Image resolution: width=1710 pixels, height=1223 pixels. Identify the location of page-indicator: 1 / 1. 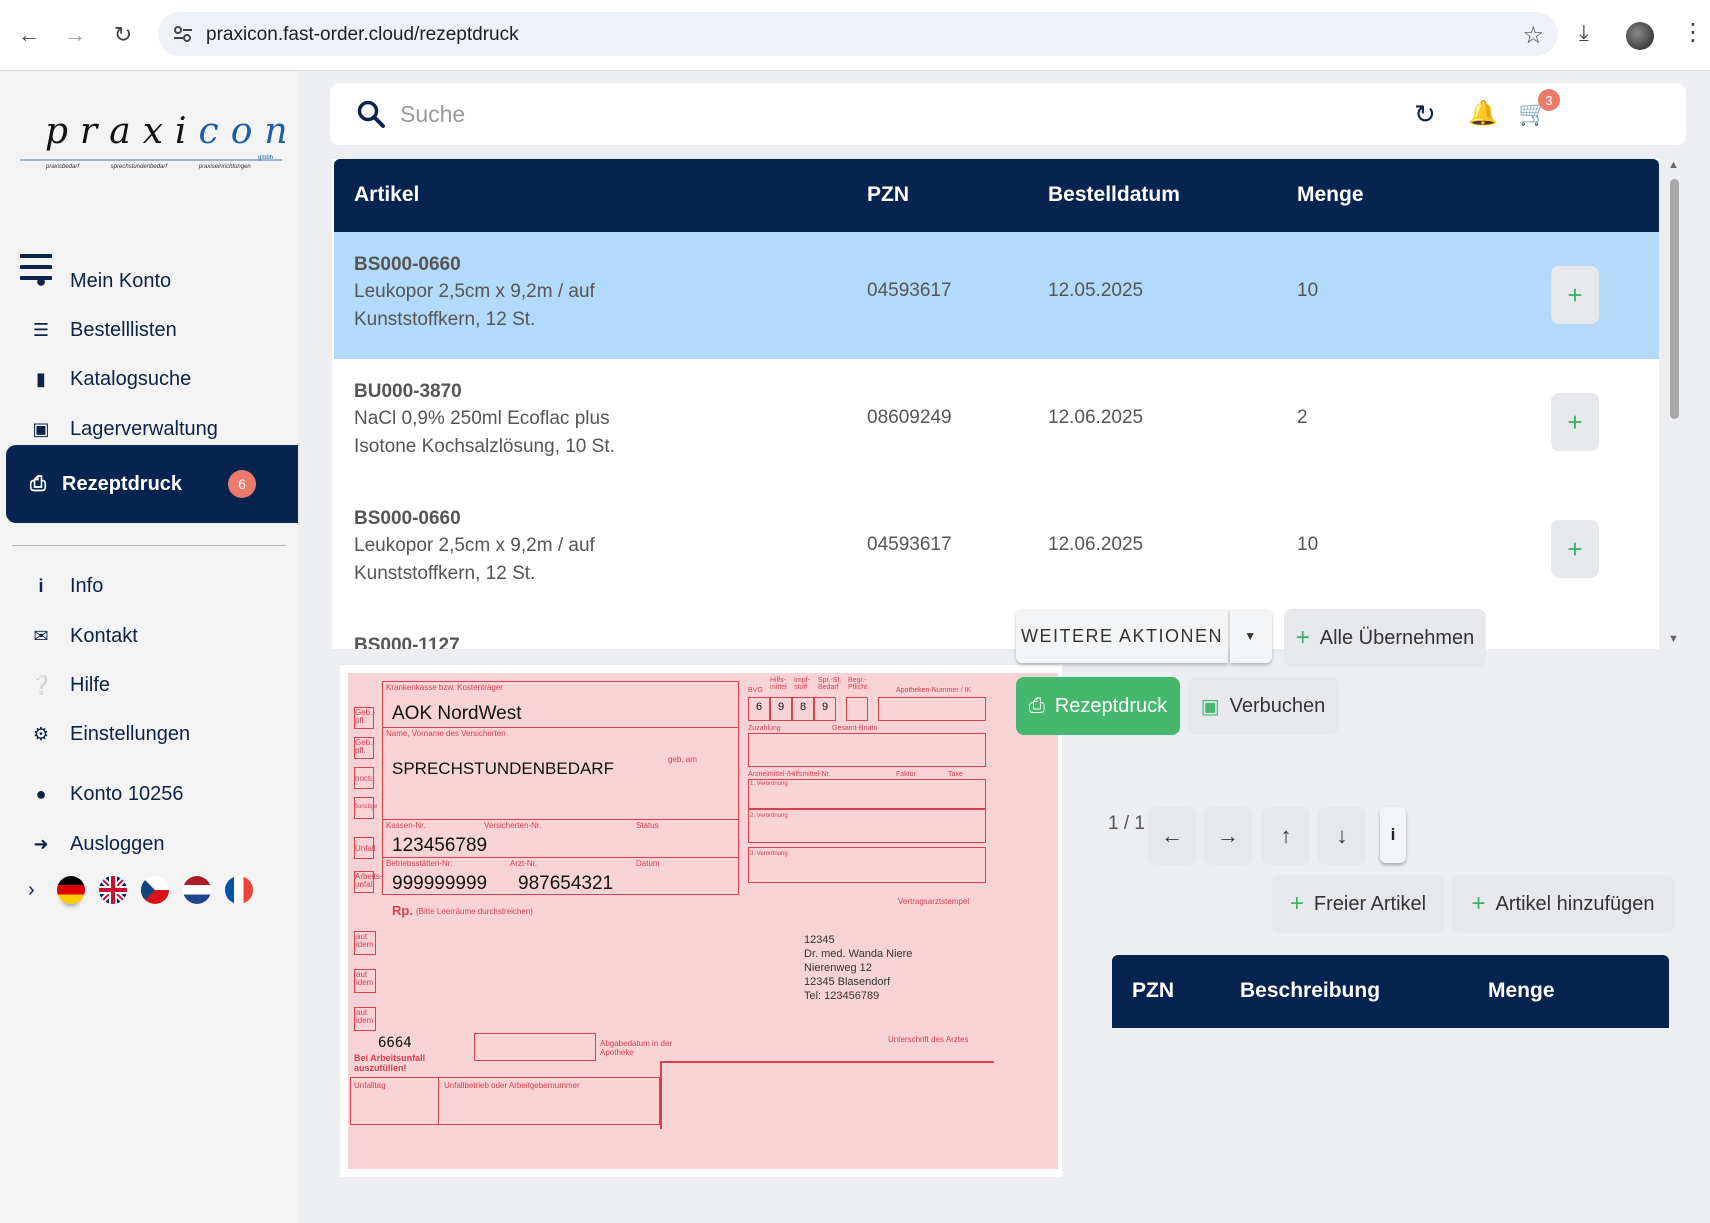
(1126, 823).